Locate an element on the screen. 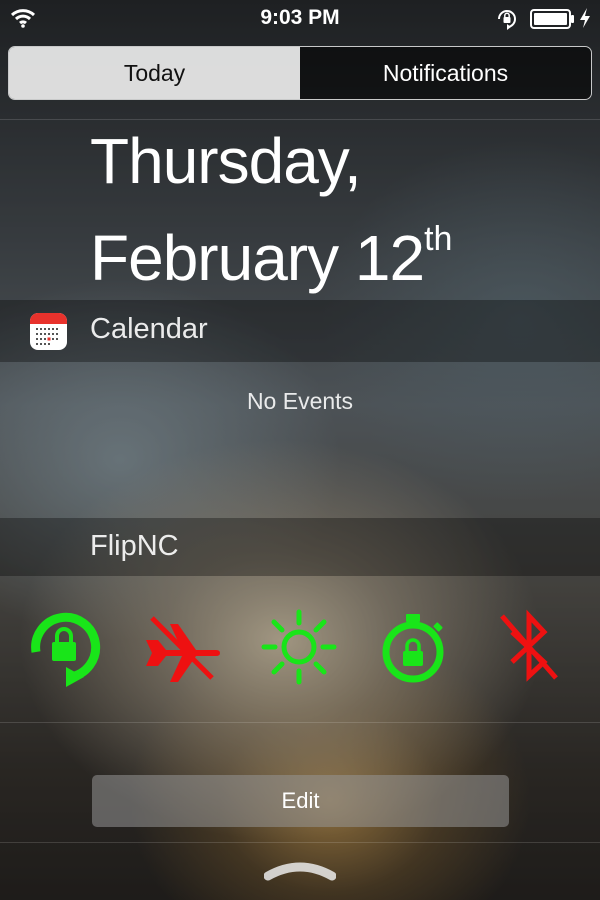 The height and width of the screenshot is (900, 600). calendar-title: Calendar is located at coordinates (149, 329).